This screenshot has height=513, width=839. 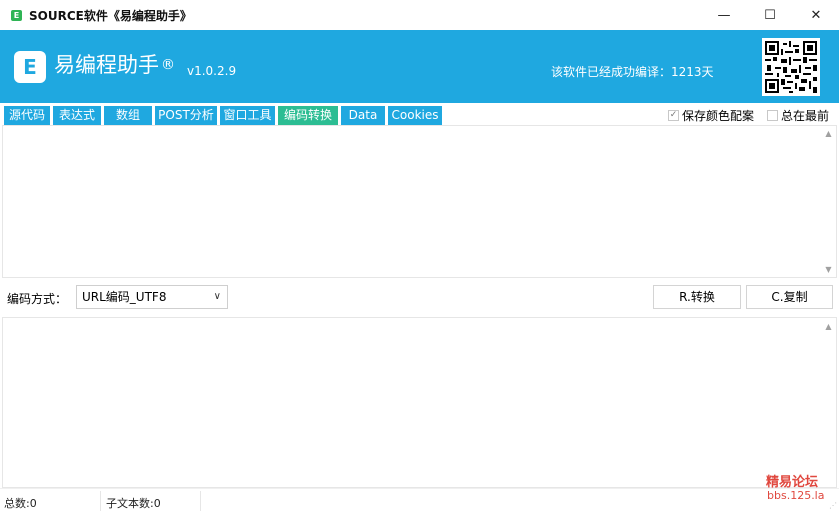 I want to click on qr-code-icon, so click(x=791, y=67).